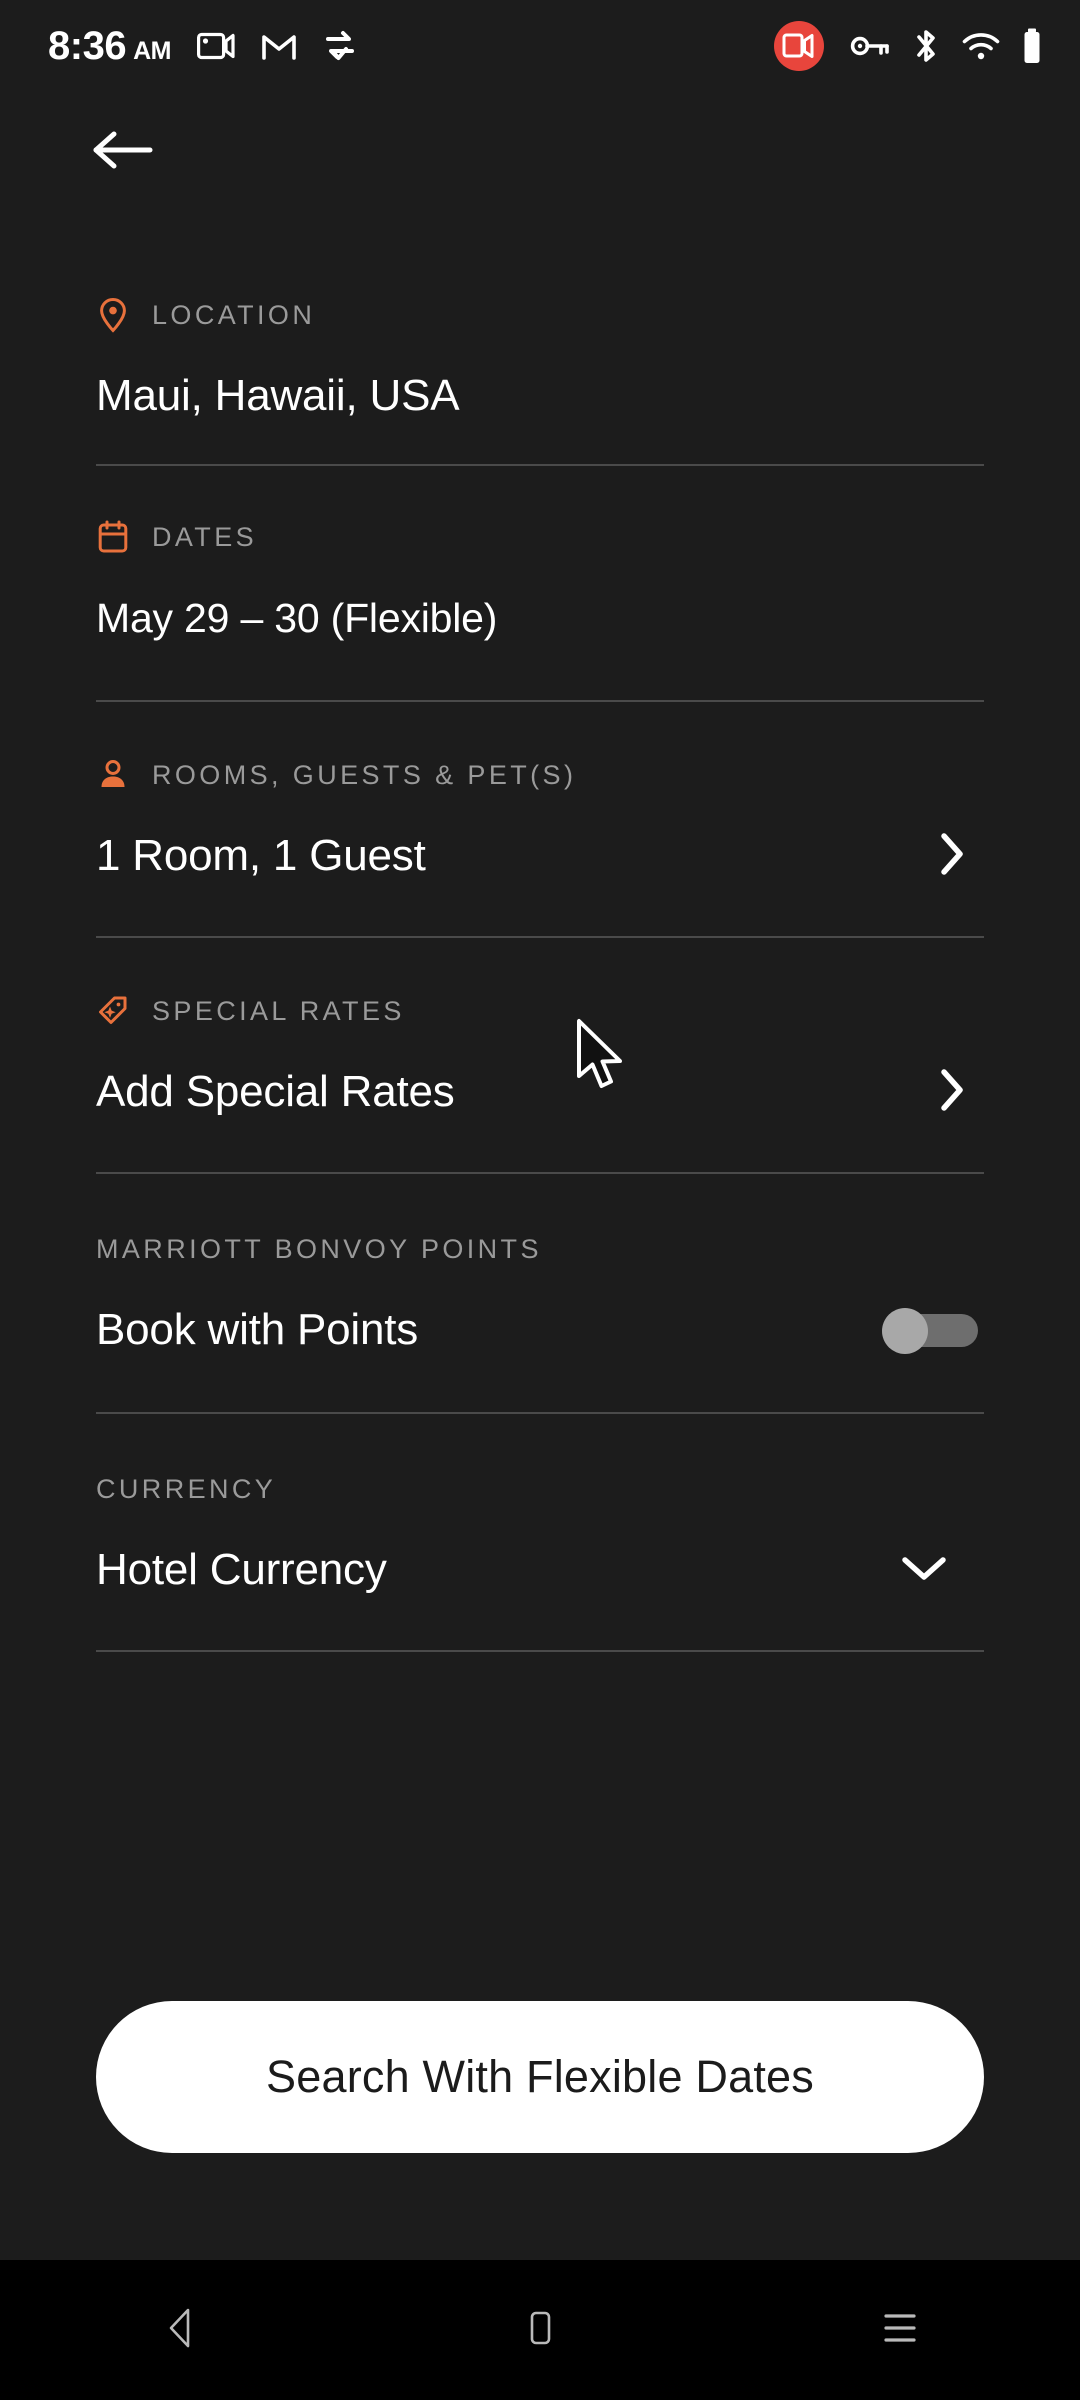 This screenshot has height=2400, width=1080. Describe the element at coordinates (540, 315) in the screenshot. I see `location-caption: LOCATION` at that location.